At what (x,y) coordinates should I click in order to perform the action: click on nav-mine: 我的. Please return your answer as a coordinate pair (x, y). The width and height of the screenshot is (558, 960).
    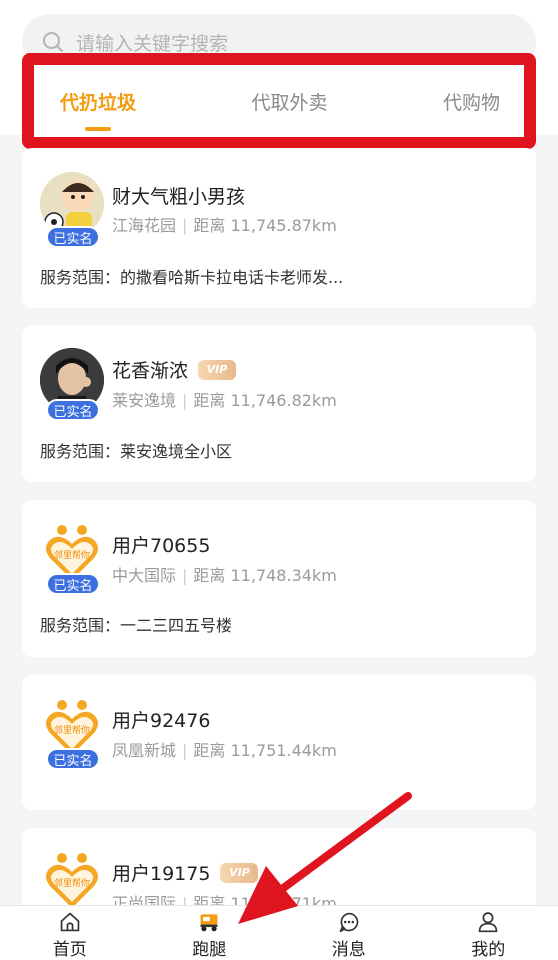
    Looking at the image, I should click on (488, 933).